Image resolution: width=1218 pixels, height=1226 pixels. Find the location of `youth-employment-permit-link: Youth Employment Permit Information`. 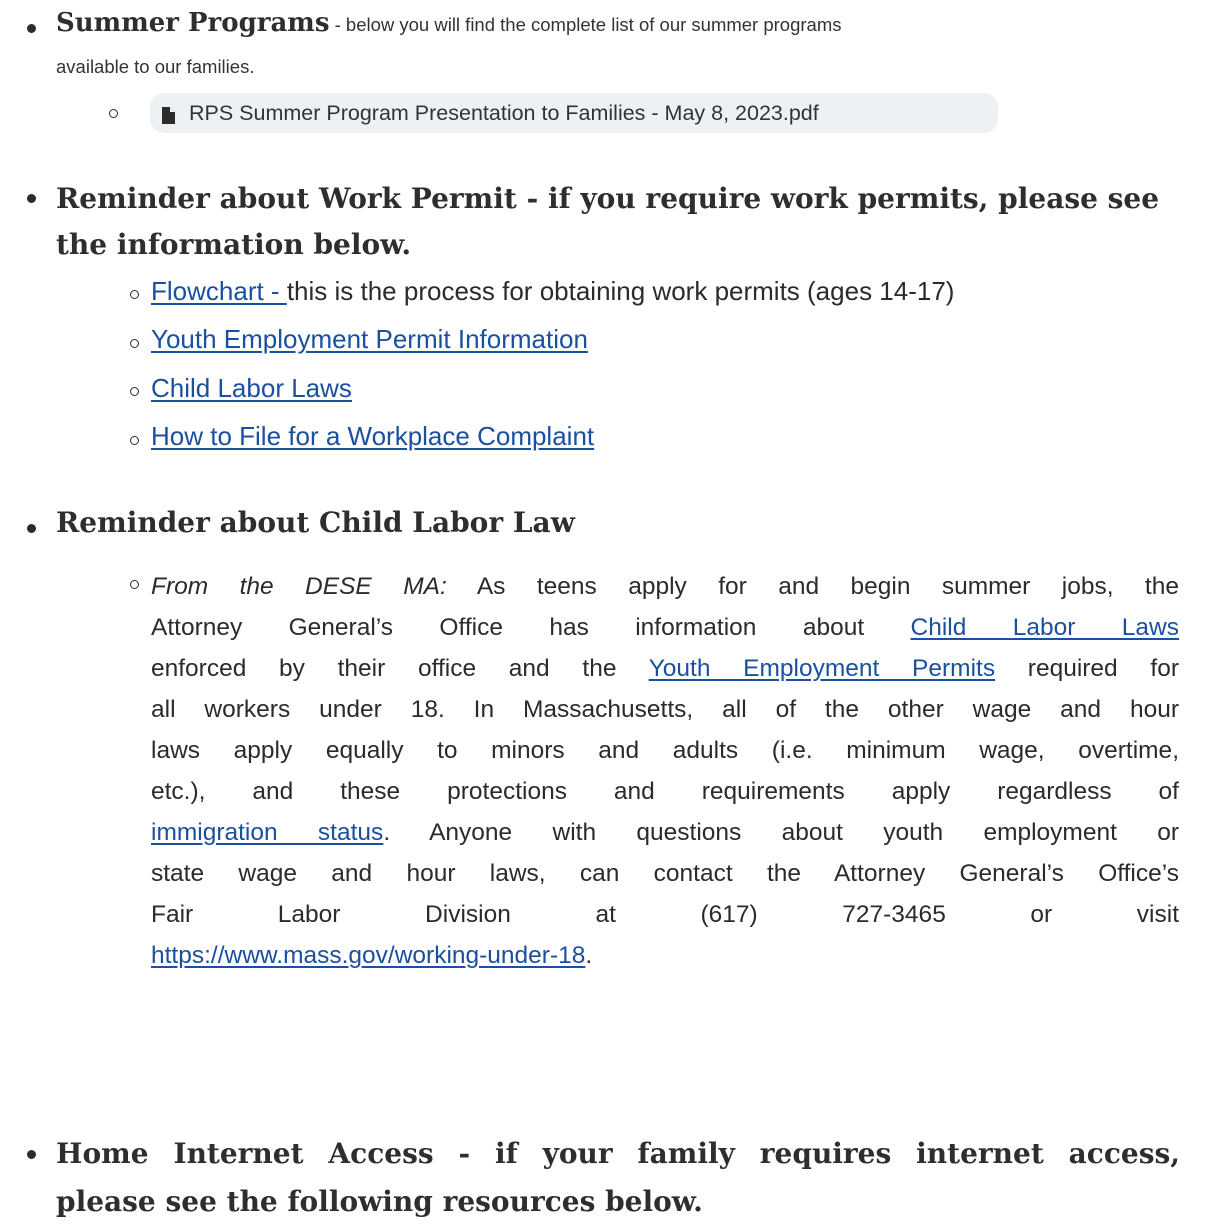

youth-employment-permit-link: Youth Employment Permit Information is located at coordinates (369, 339).